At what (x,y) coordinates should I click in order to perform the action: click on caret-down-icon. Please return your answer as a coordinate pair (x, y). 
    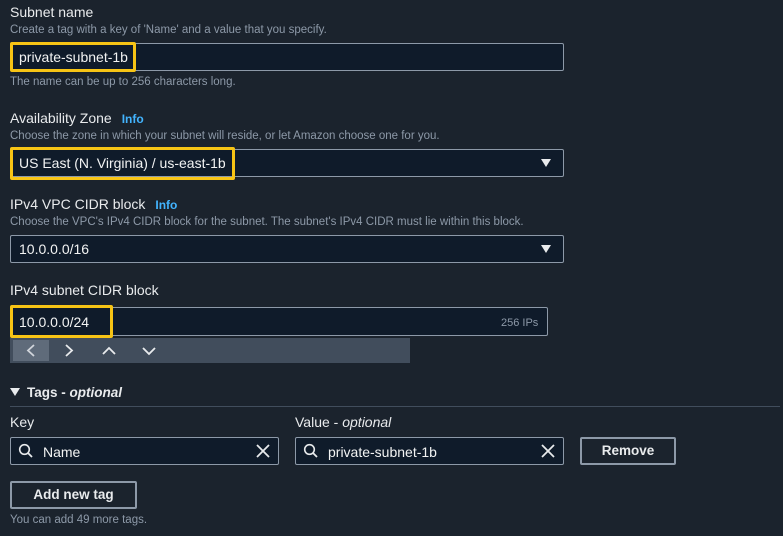
    Looking at the image, I should click on (15, 392).